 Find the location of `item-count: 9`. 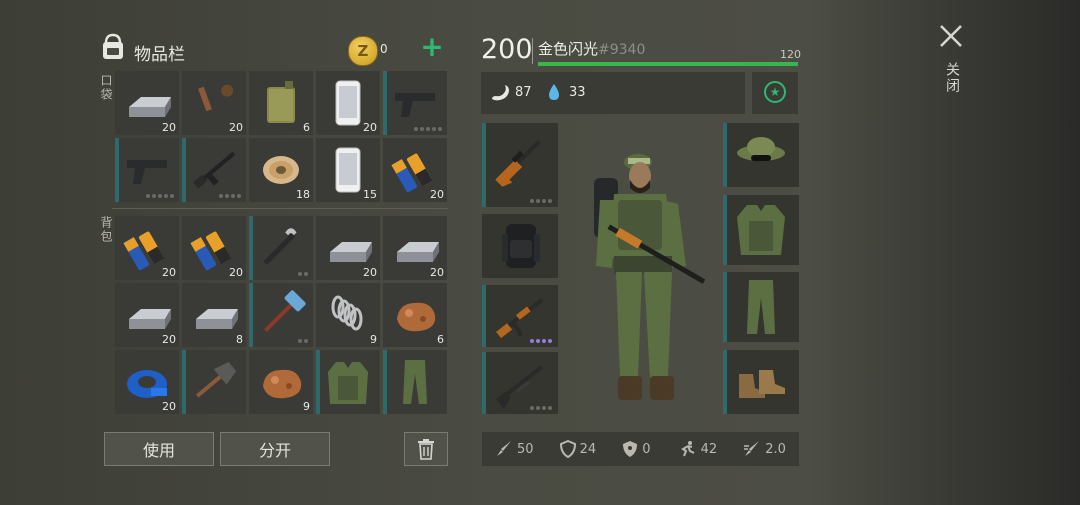

item-count: 9 is located at coordinates (306, 406).